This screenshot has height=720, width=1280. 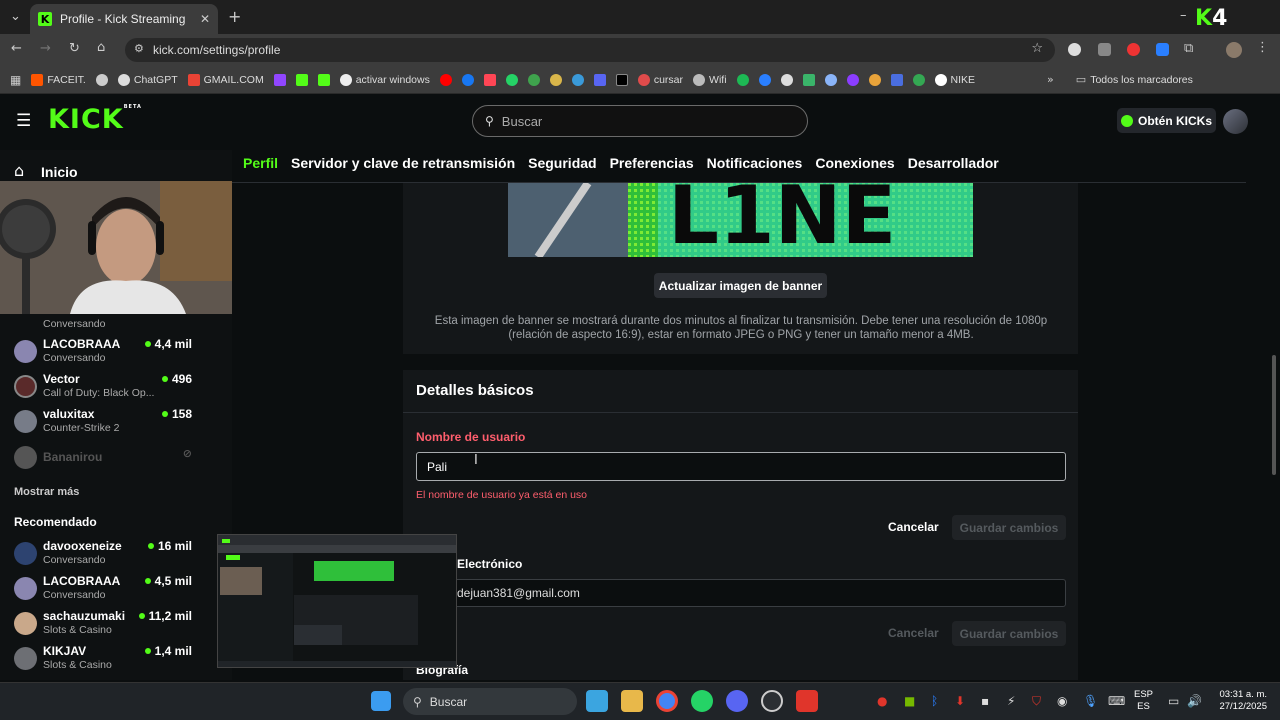 What do you see at coordinates (632, 701) in the screenshot?
I see `file-explorer-icon` at bounding box center [632, 701].